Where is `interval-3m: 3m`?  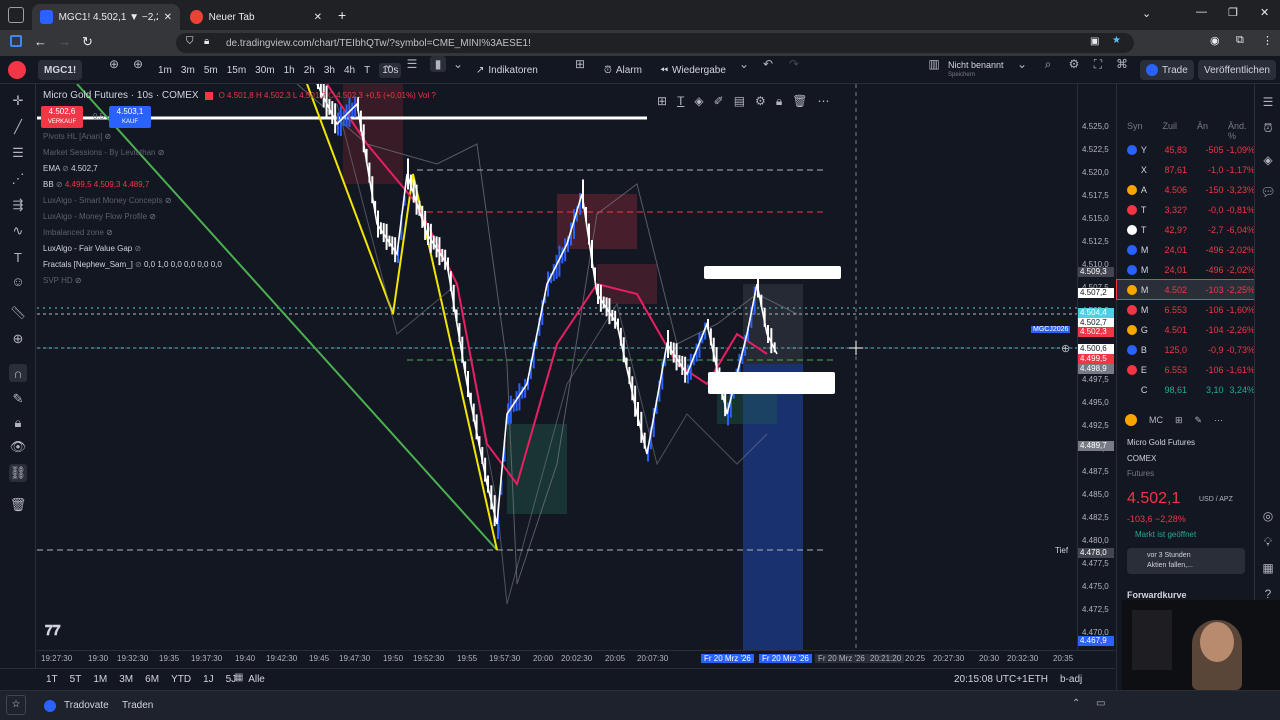
interval-3m: 3m is located at coordinates (188, 70).